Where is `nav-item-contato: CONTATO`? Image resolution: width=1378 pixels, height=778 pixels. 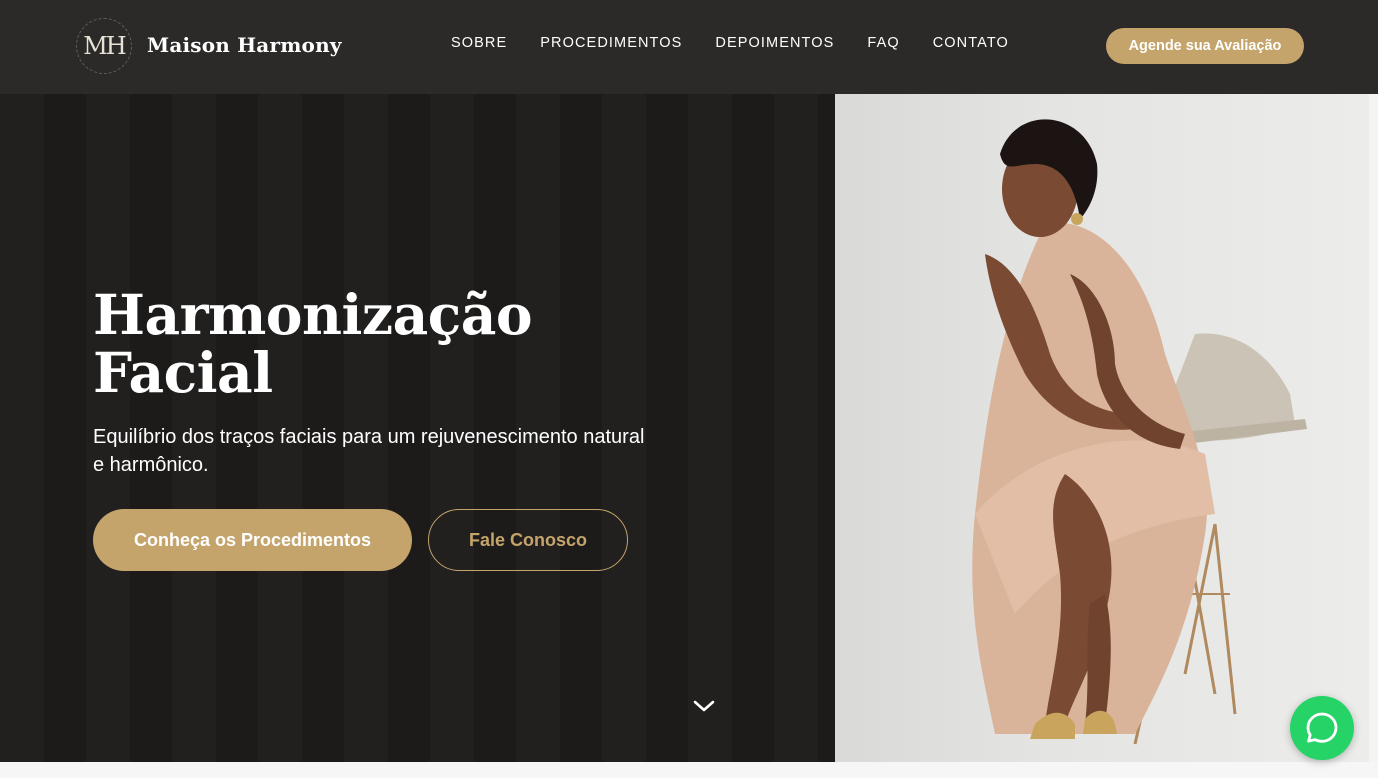
nav-item-contato: CONTATO is located at coordinates (971, 45).